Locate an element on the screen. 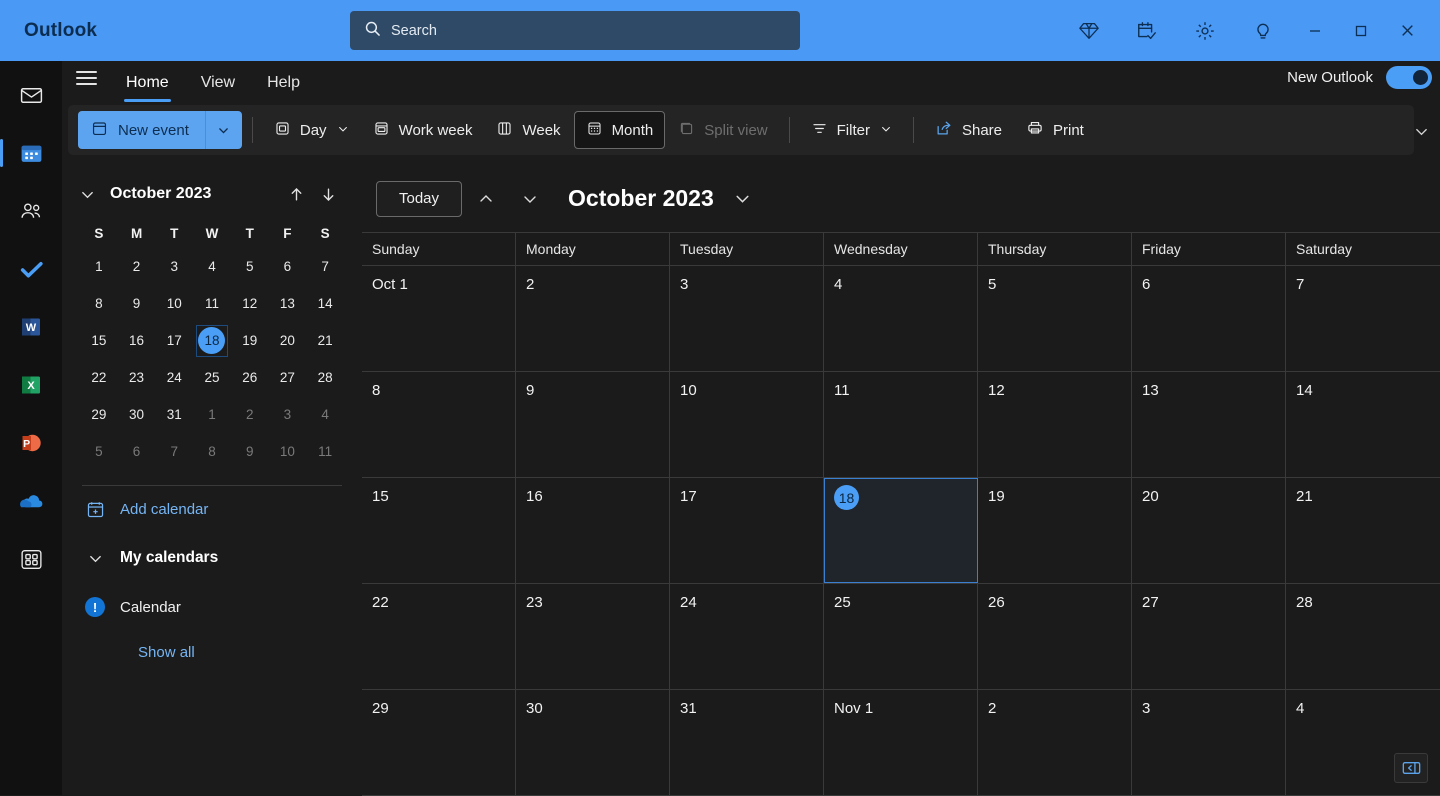  previous-month-chevron-icon is located at coordinates (486, 199).